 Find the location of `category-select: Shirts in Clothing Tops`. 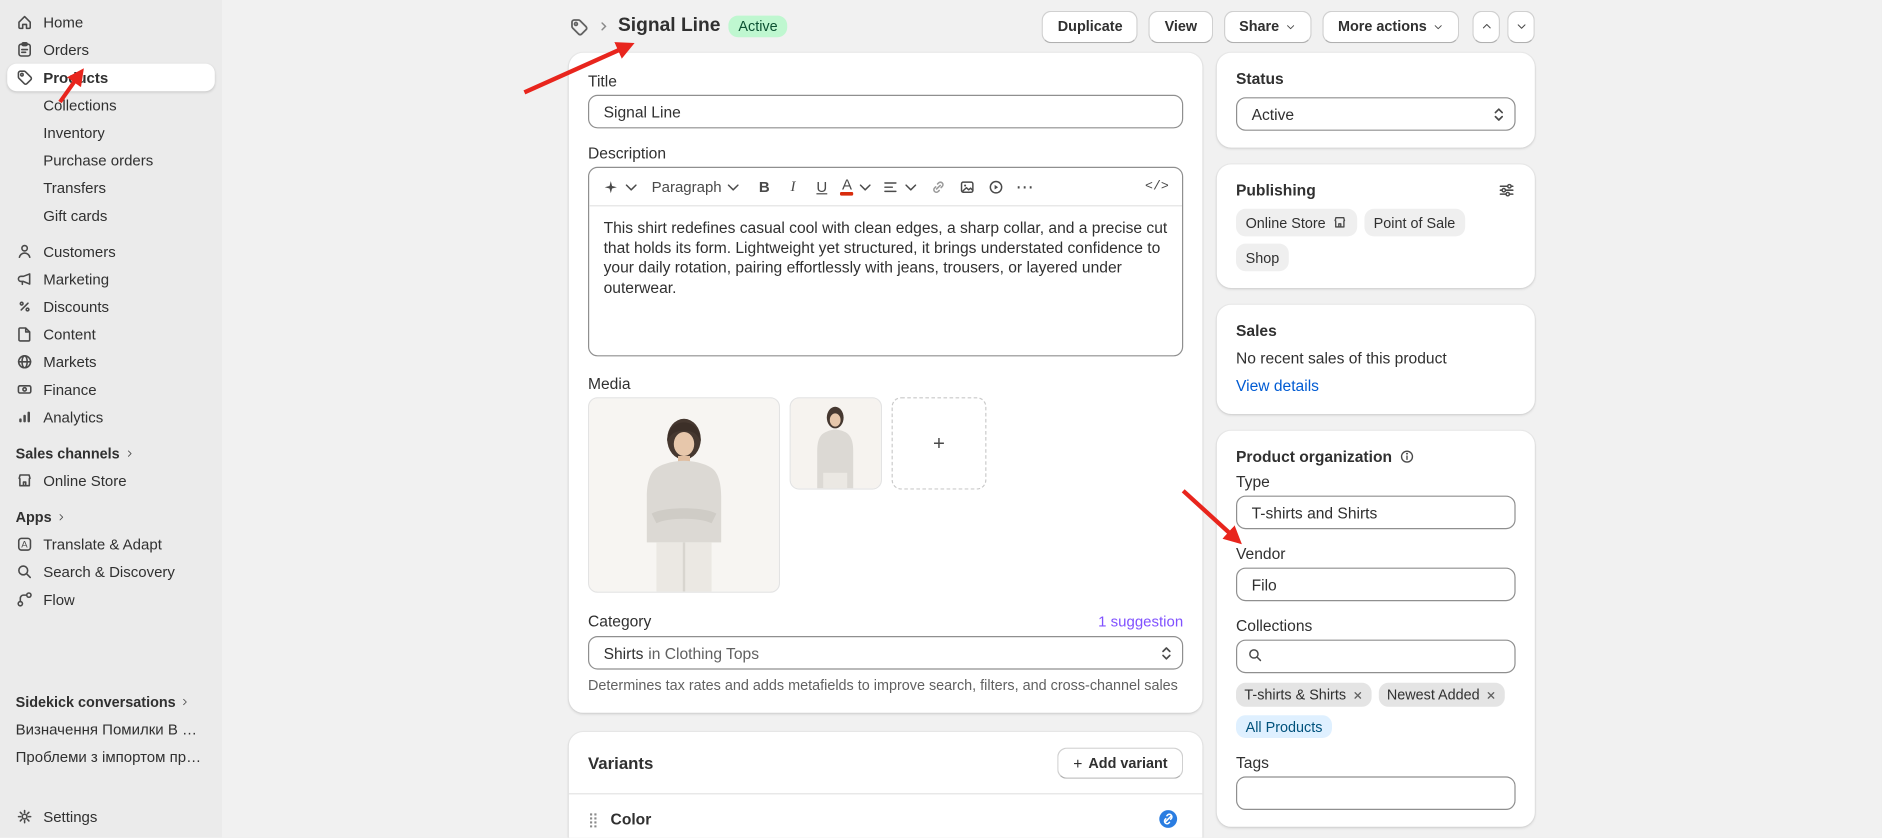

category-select: Shirts in Clothing Tops is located at coordinates (886, 653).